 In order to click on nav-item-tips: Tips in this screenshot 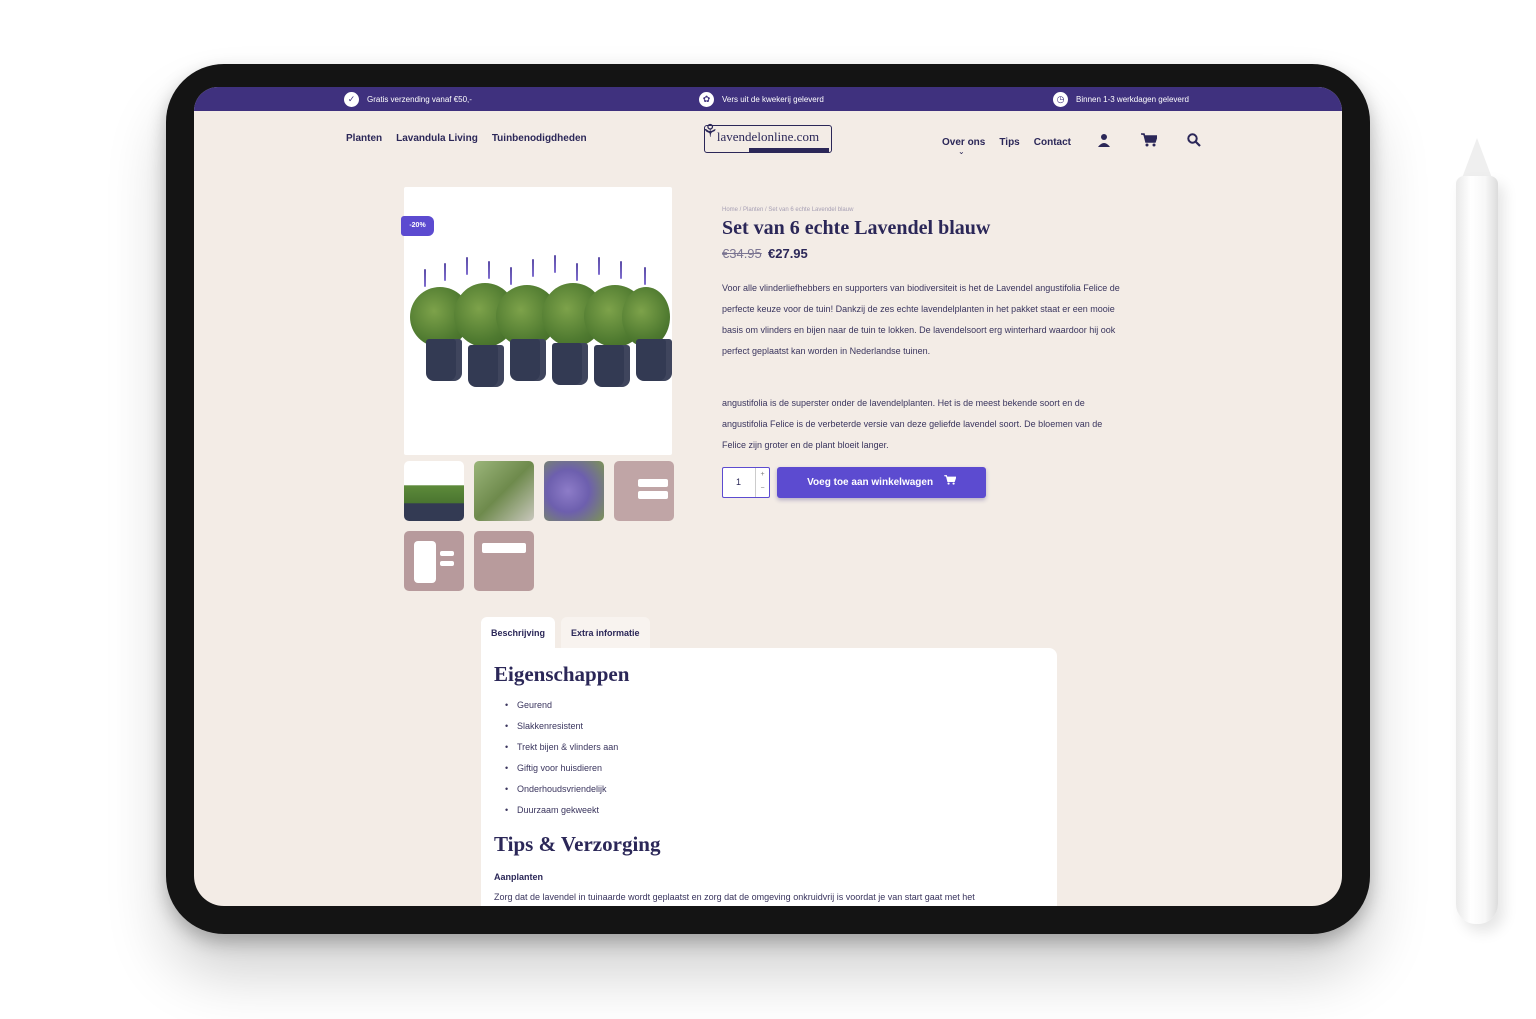, I will do `click(1009, 142)`.